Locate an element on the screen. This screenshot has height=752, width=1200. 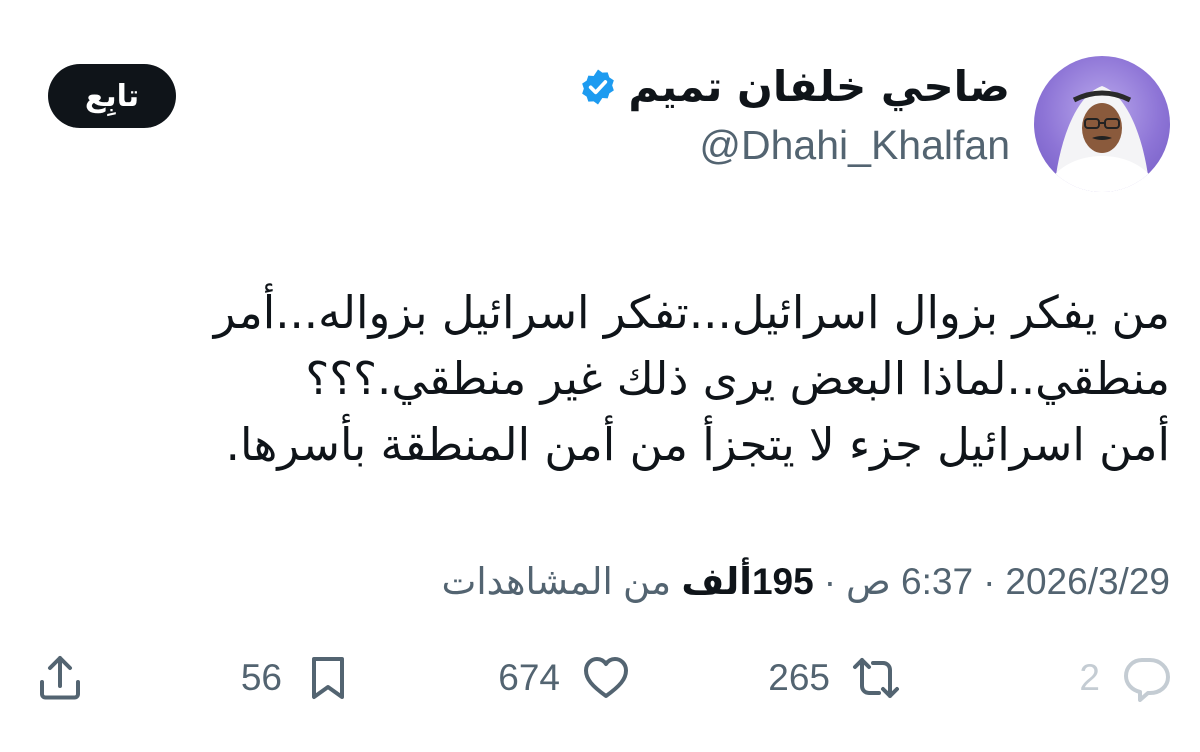
tweet-time: 6:37 ص is located at coordinates (909, 581).